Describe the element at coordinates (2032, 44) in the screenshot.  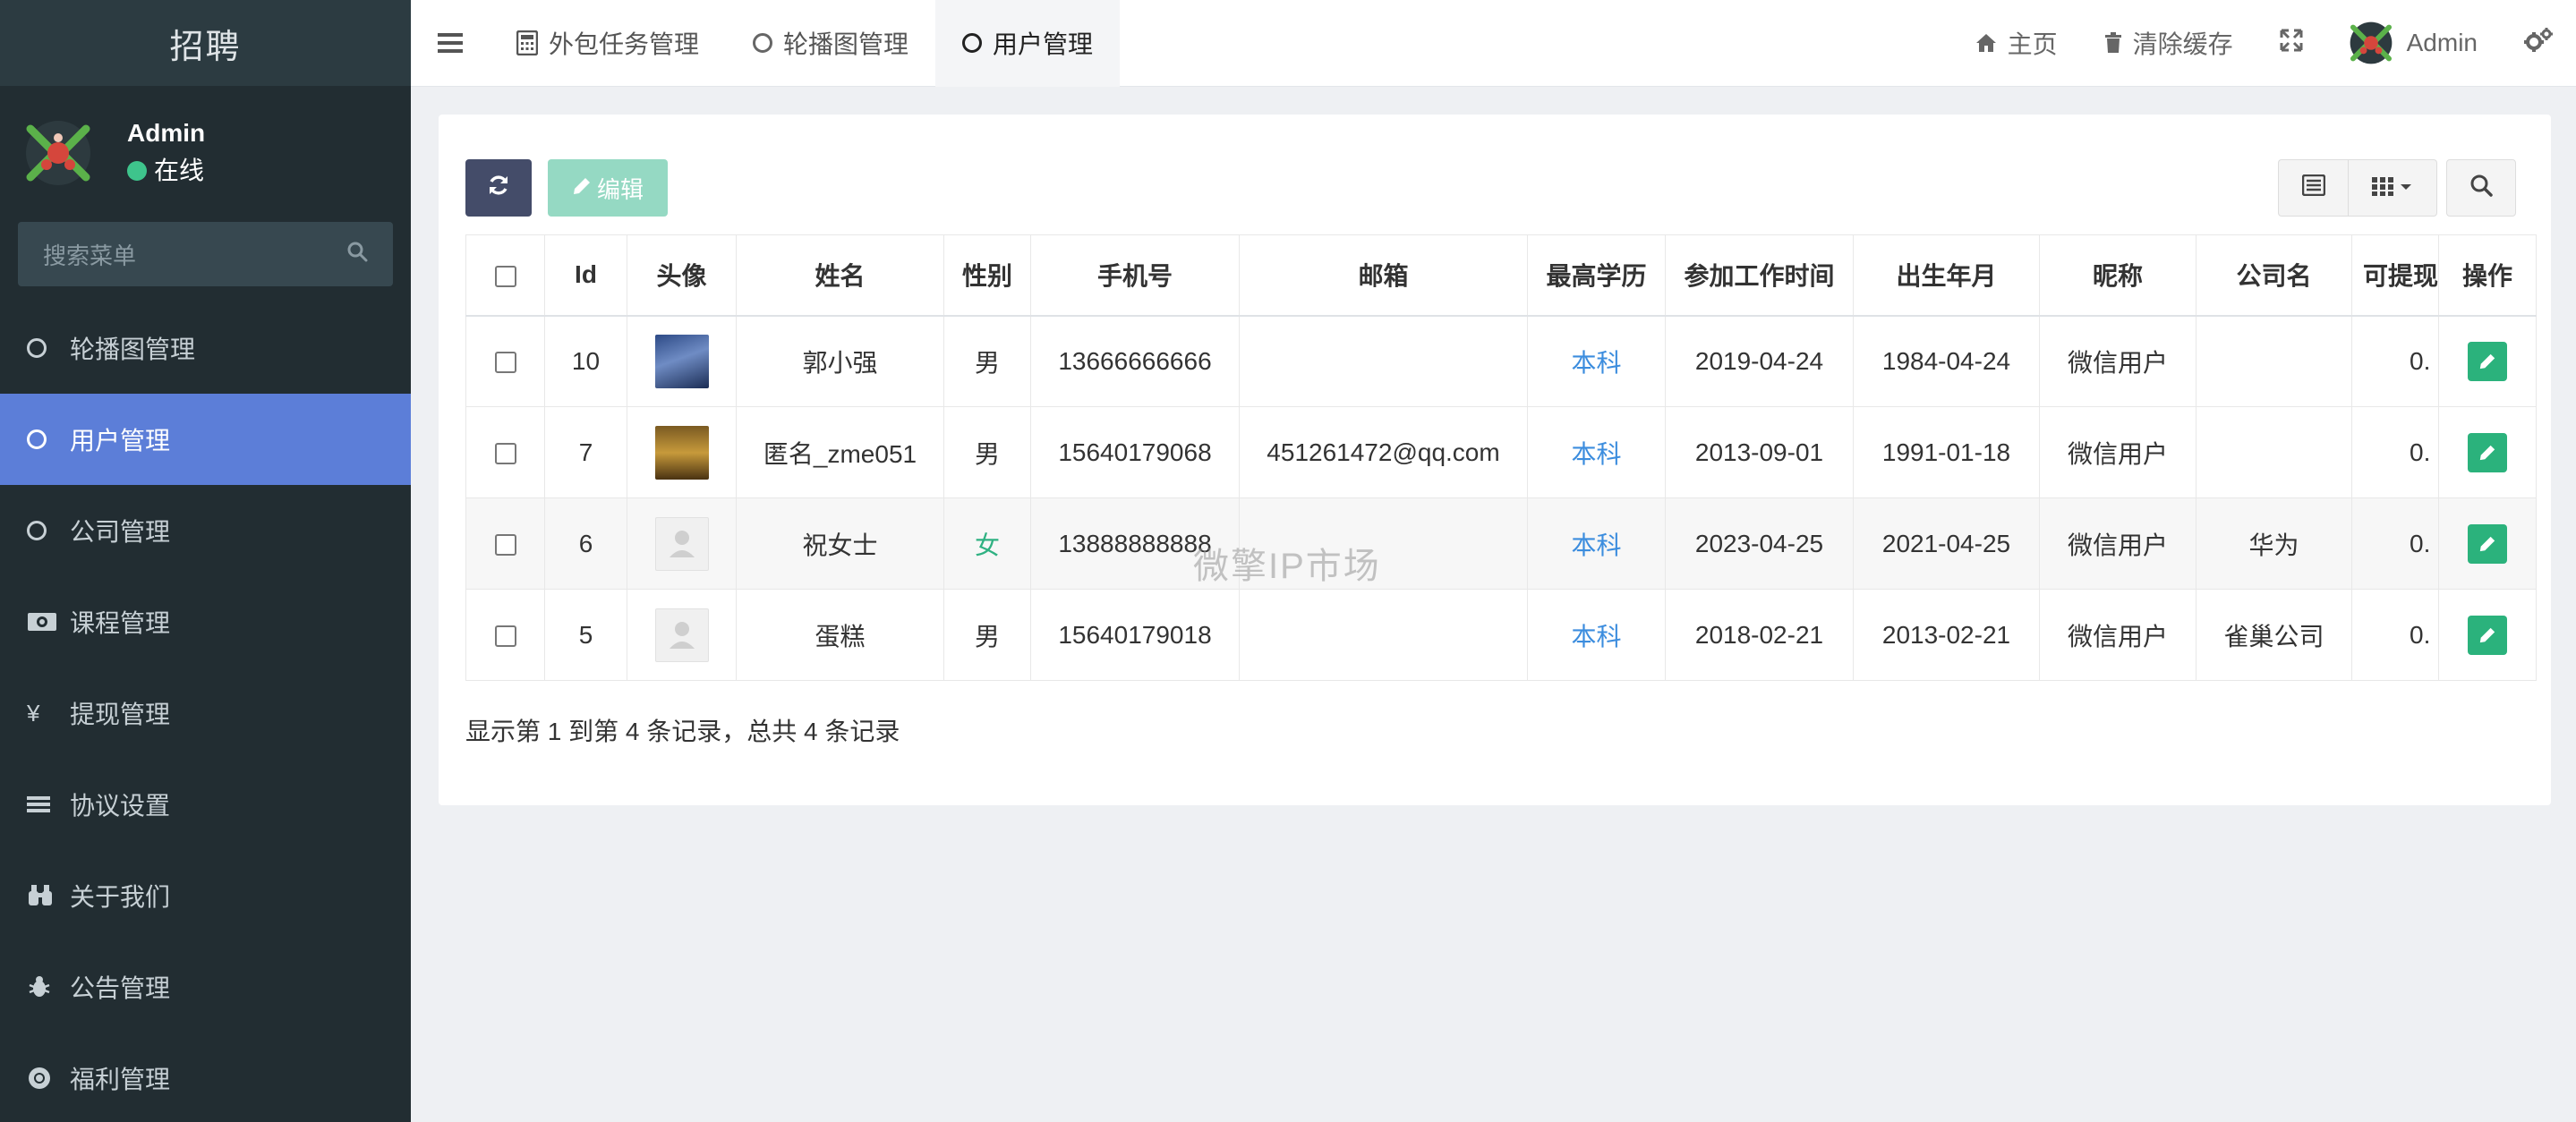
I see `home-label: 主页` at that location.